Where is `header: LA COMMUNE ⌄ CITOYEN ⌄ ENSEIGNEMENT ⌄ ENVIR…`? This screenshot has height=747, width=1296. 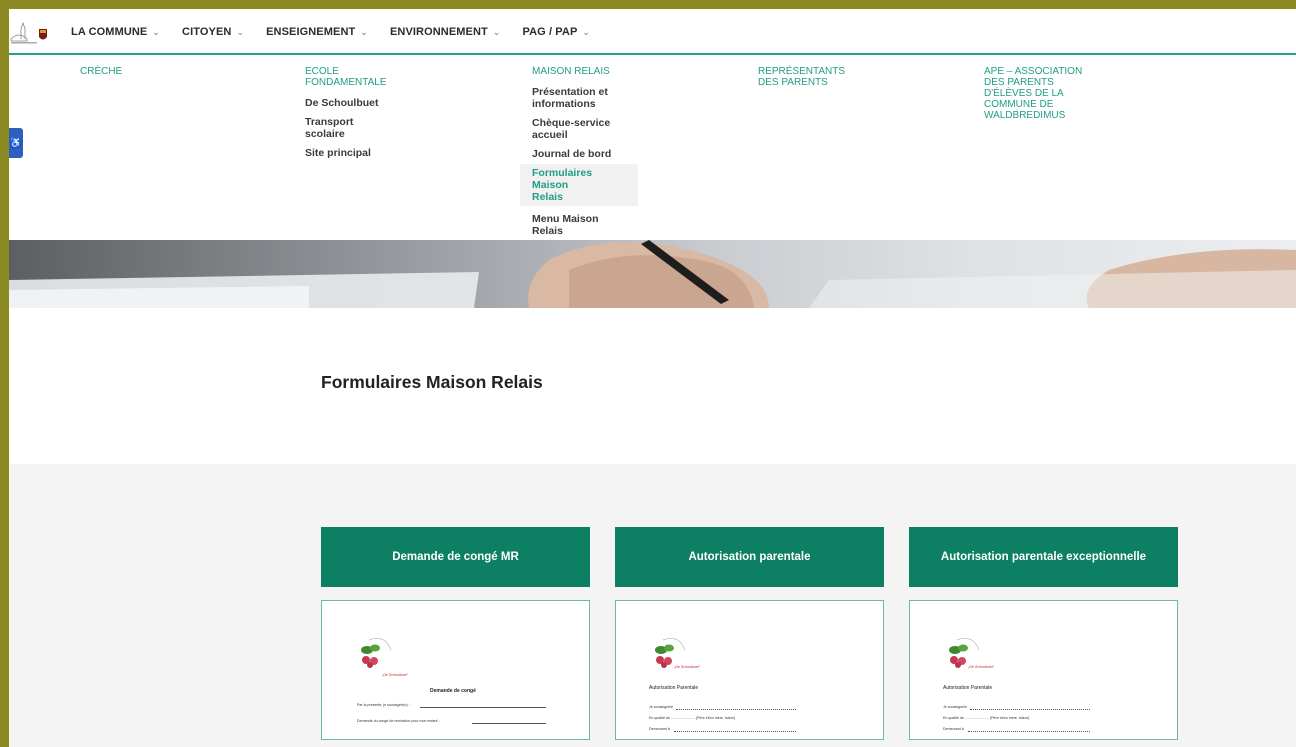
header: LA COMMUNE ⌄ CITOYEN ⌄ ENSEIGNEMENT ⌄ ENVIR… is located at coordinates (652, 32).